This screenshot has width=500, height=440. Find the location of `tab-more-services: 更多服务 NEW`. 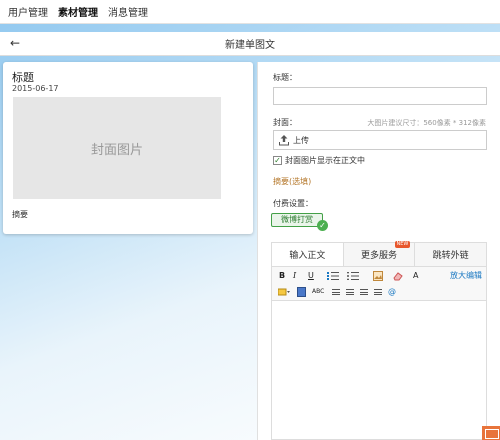

tab-more-services: 更多服务 NEW is located at coordinates (378, 253).